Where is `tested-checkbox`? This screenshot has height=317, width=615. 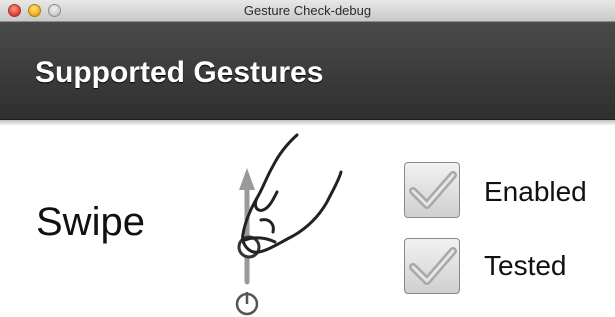 tested-checkbox is located at coordinates (432, 266).